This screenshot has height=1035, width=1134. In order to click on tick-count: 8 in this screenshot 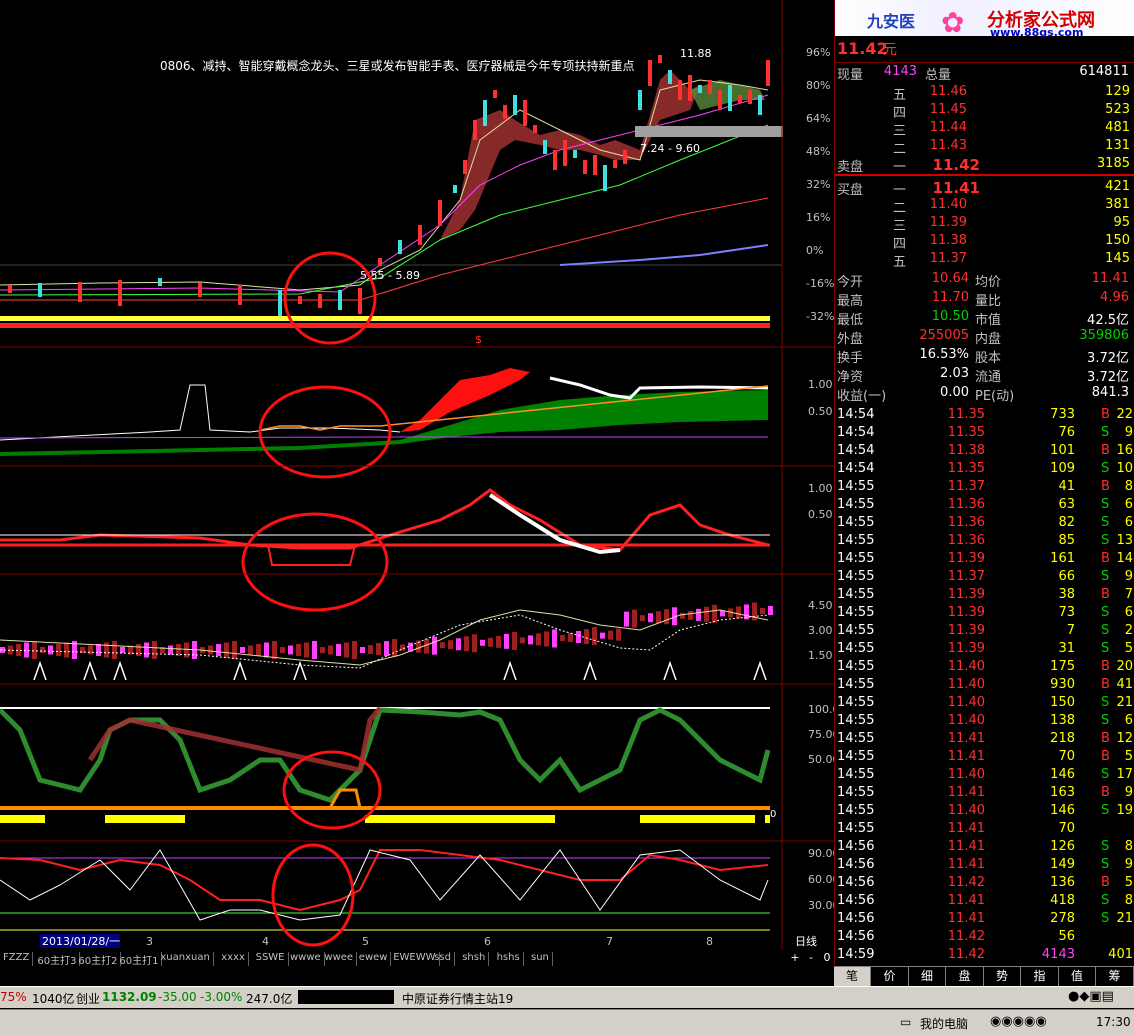, I will do `click(1128, 846)`.